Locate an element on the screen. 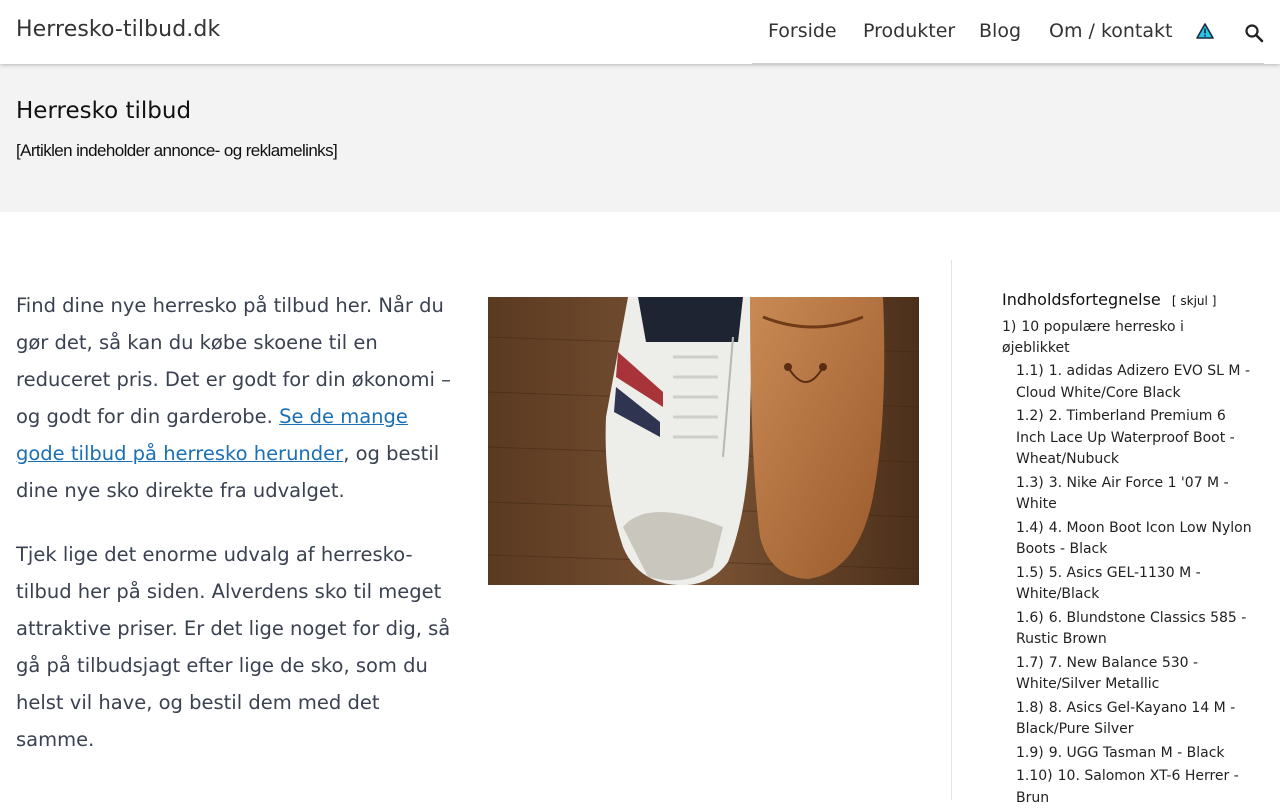  toc-number: 1.3) is located at coordinates (1030, 482).